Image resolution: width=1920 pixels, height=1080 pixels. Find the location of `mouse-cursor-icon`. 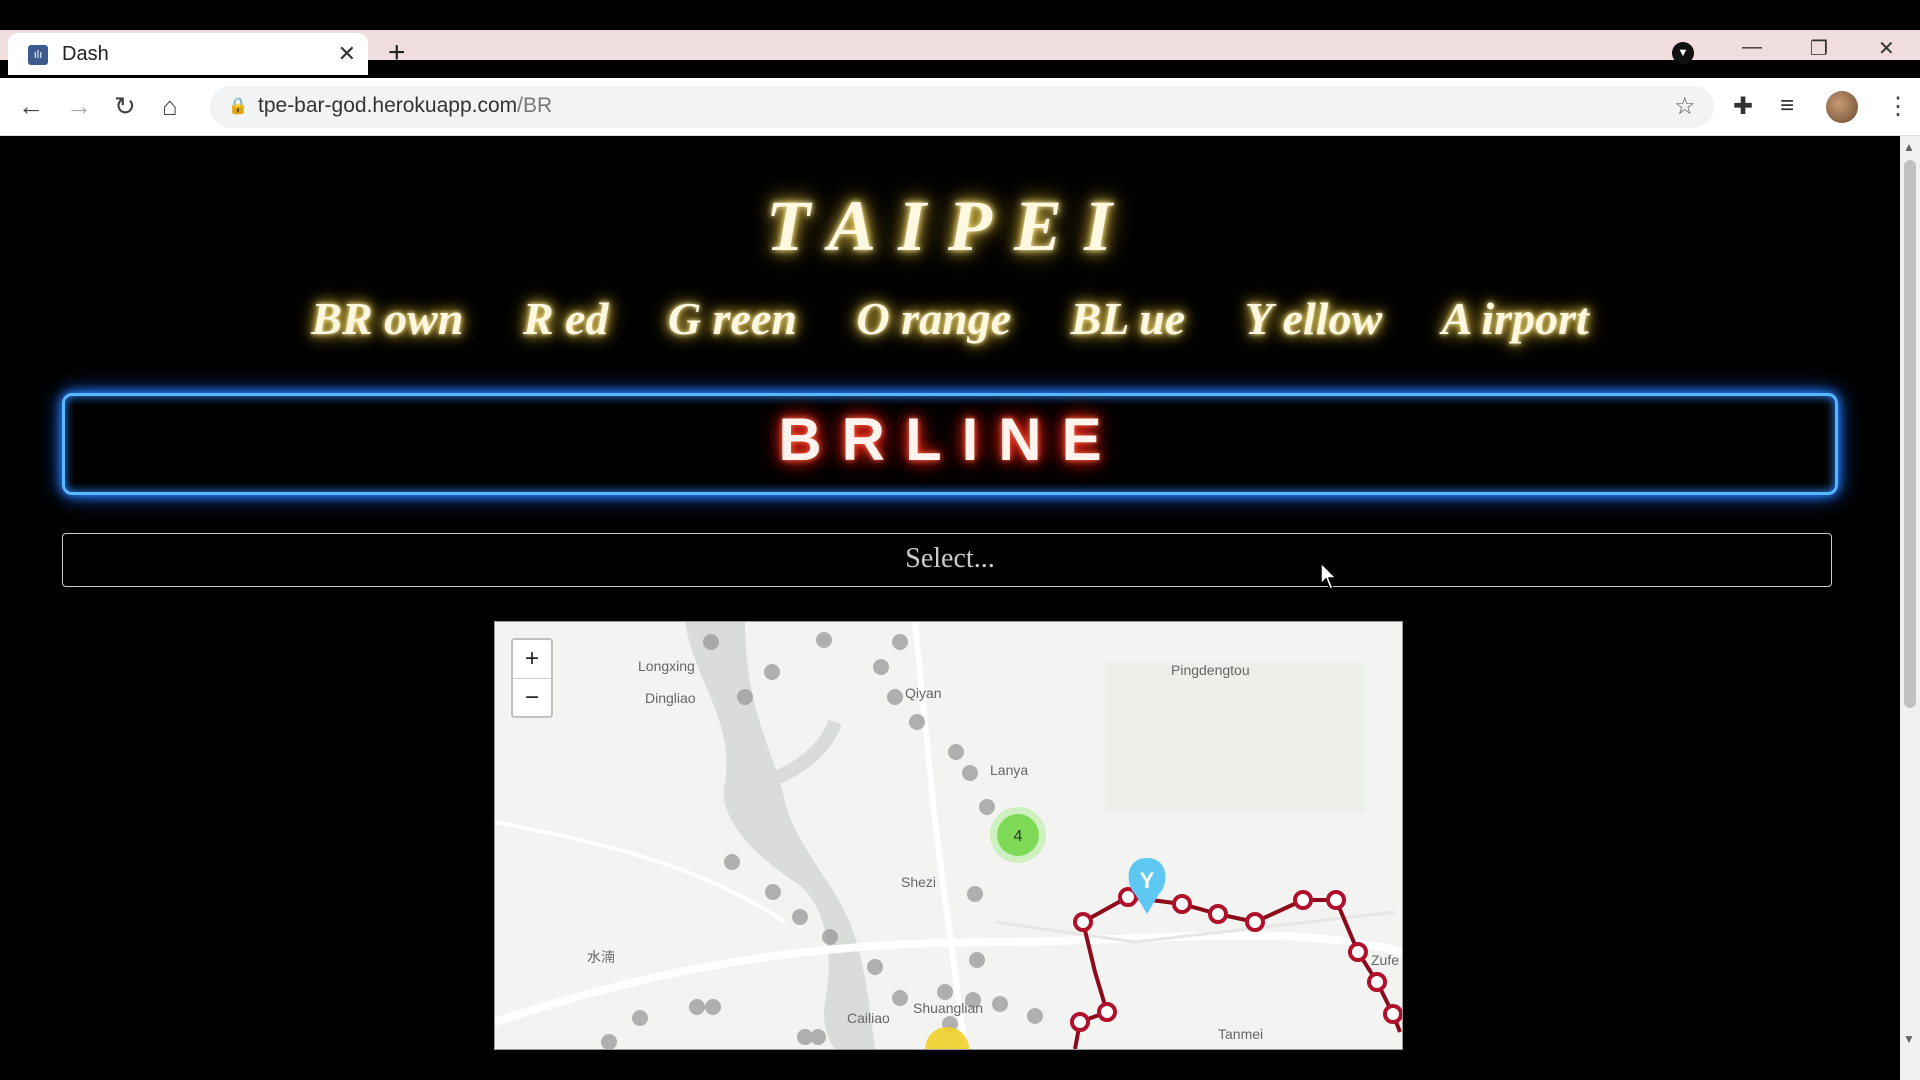

mouse-cursor-icon is located at coordinates (1329, 576).